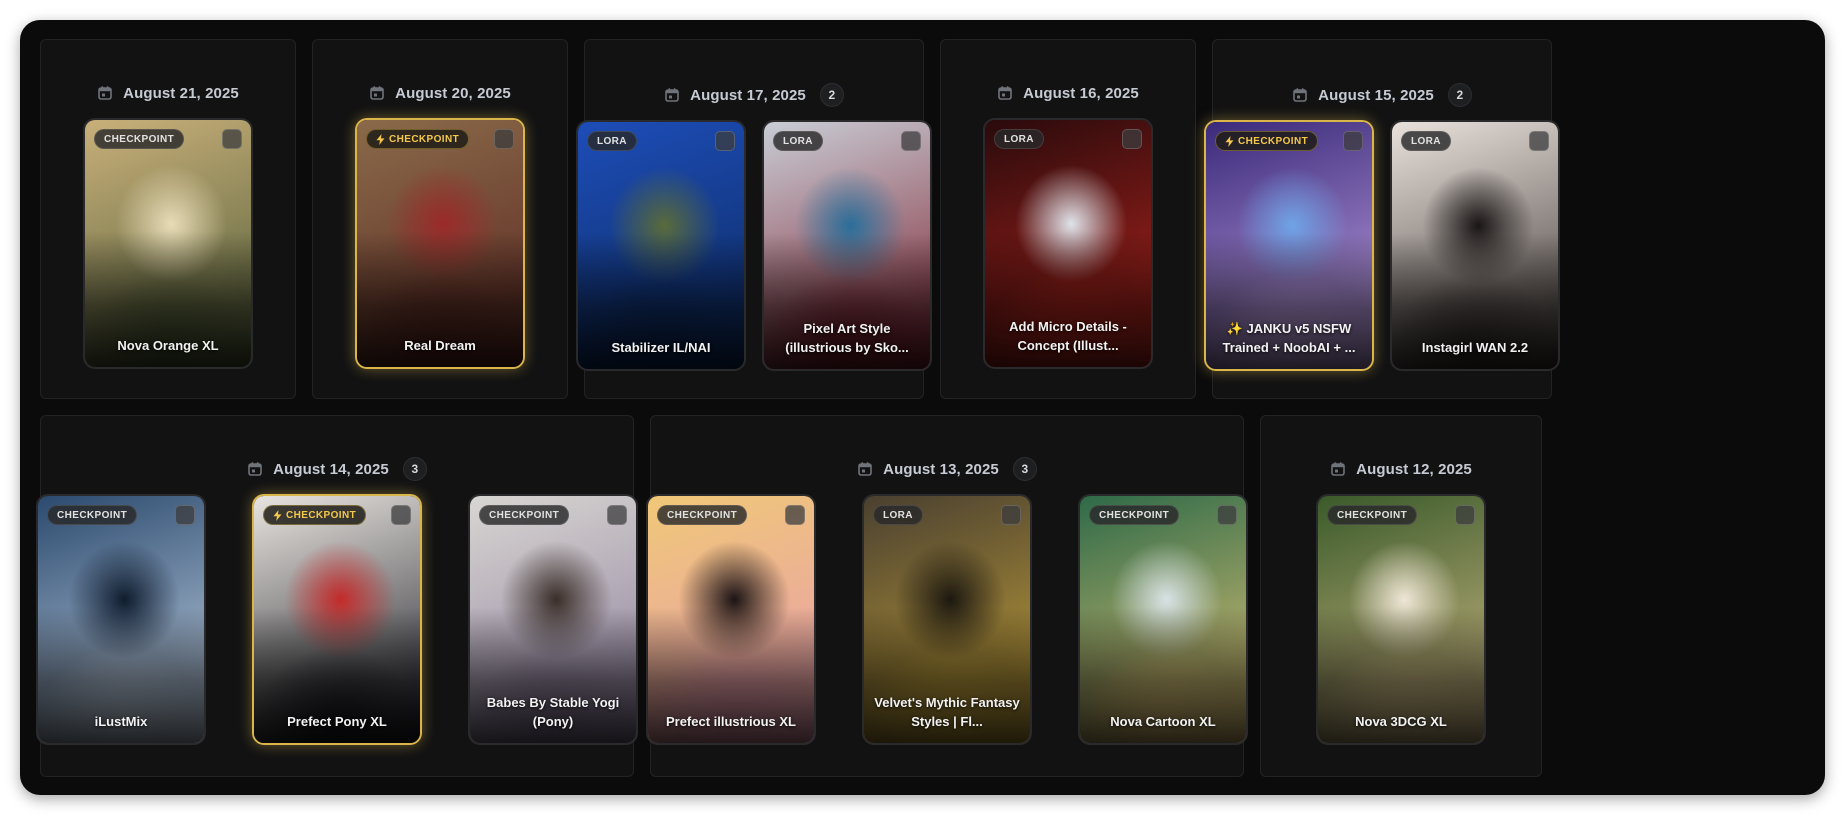  I want to click on model-title: Nova Orange XL, so click(168, 345).